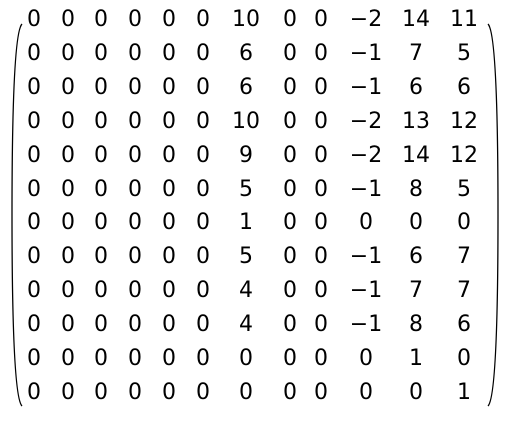 The height and width of the screenshot is (430, 514). What do you see at coordinates (257, 257) in the screenshot?
I see `matrix-row: 0 0 0 0 0 0 5 0 0 −1 6 7` at bounding box center [257, 257].